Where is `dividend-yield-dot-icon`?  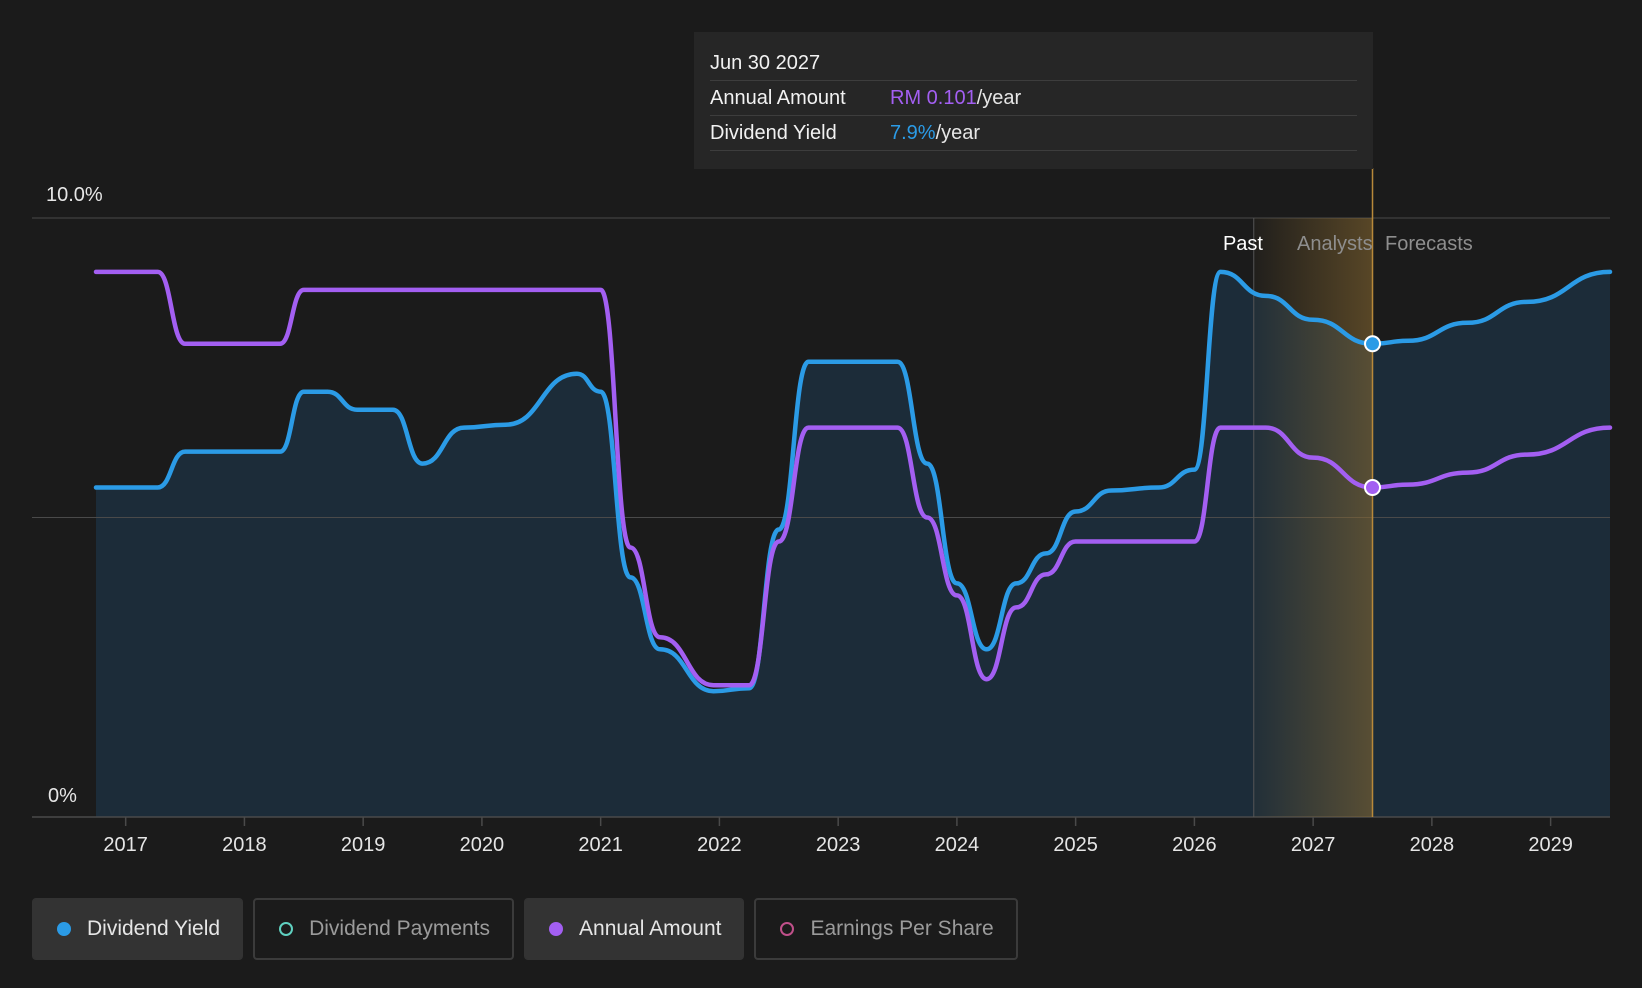
dividend-yield-dot-icon is located at coordinates (64, 929).